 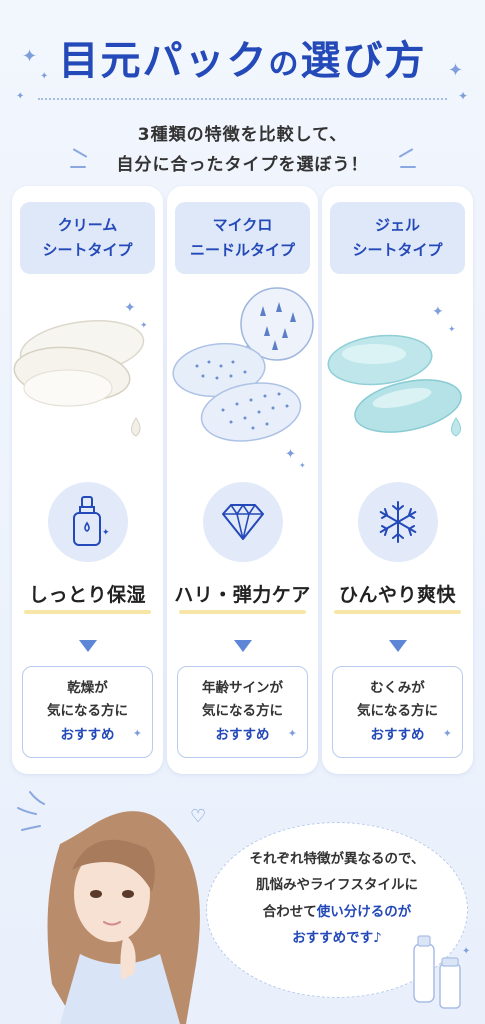 I want to click on header-line-1: ジェル, so click(x=397, y=225).